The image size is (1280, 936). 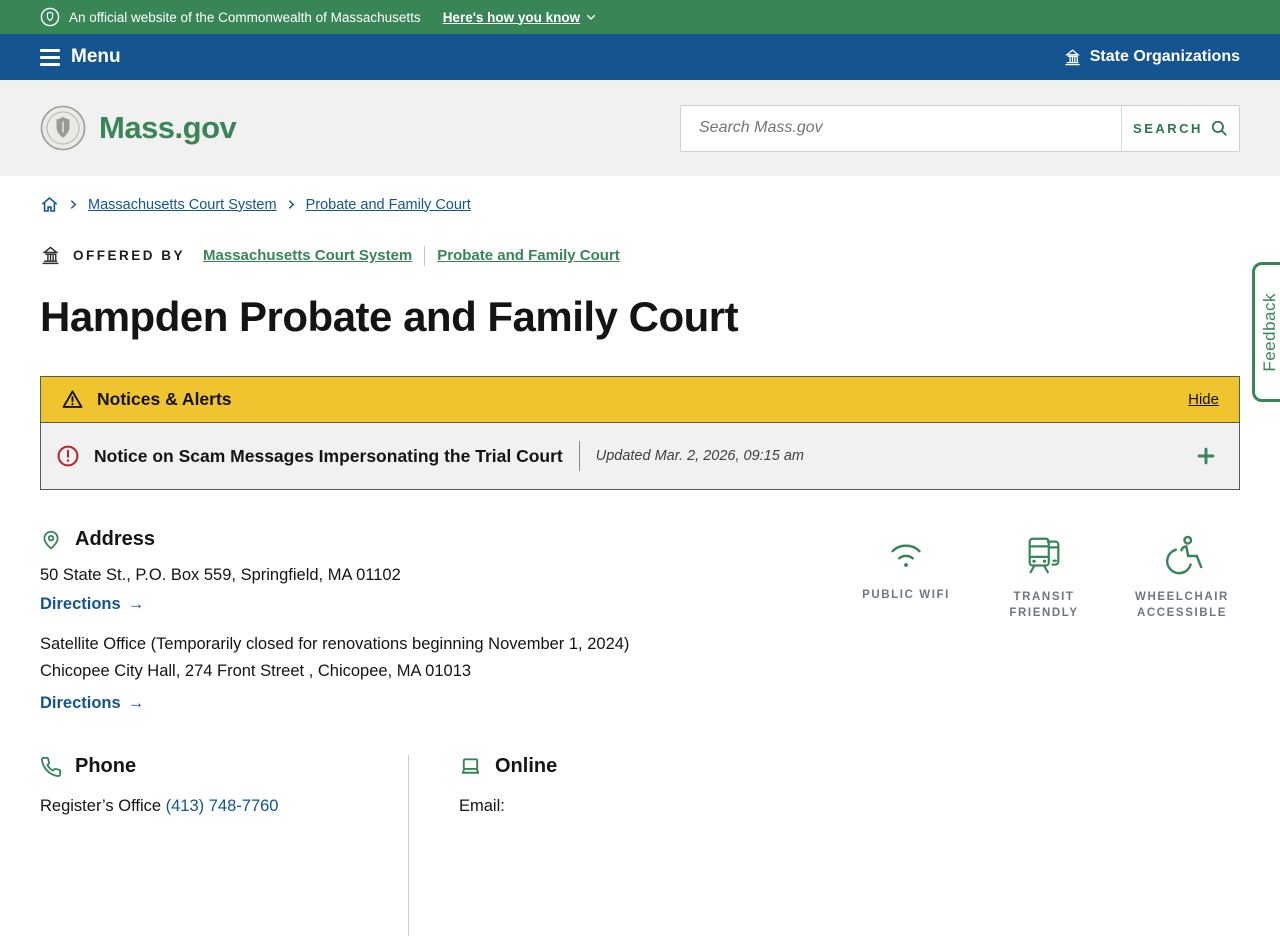 What do you see at coordinates (640, 399) in the screenshot?
I see `notices-header: Notices & Alerts Hide` at bounding box center [640, 399].